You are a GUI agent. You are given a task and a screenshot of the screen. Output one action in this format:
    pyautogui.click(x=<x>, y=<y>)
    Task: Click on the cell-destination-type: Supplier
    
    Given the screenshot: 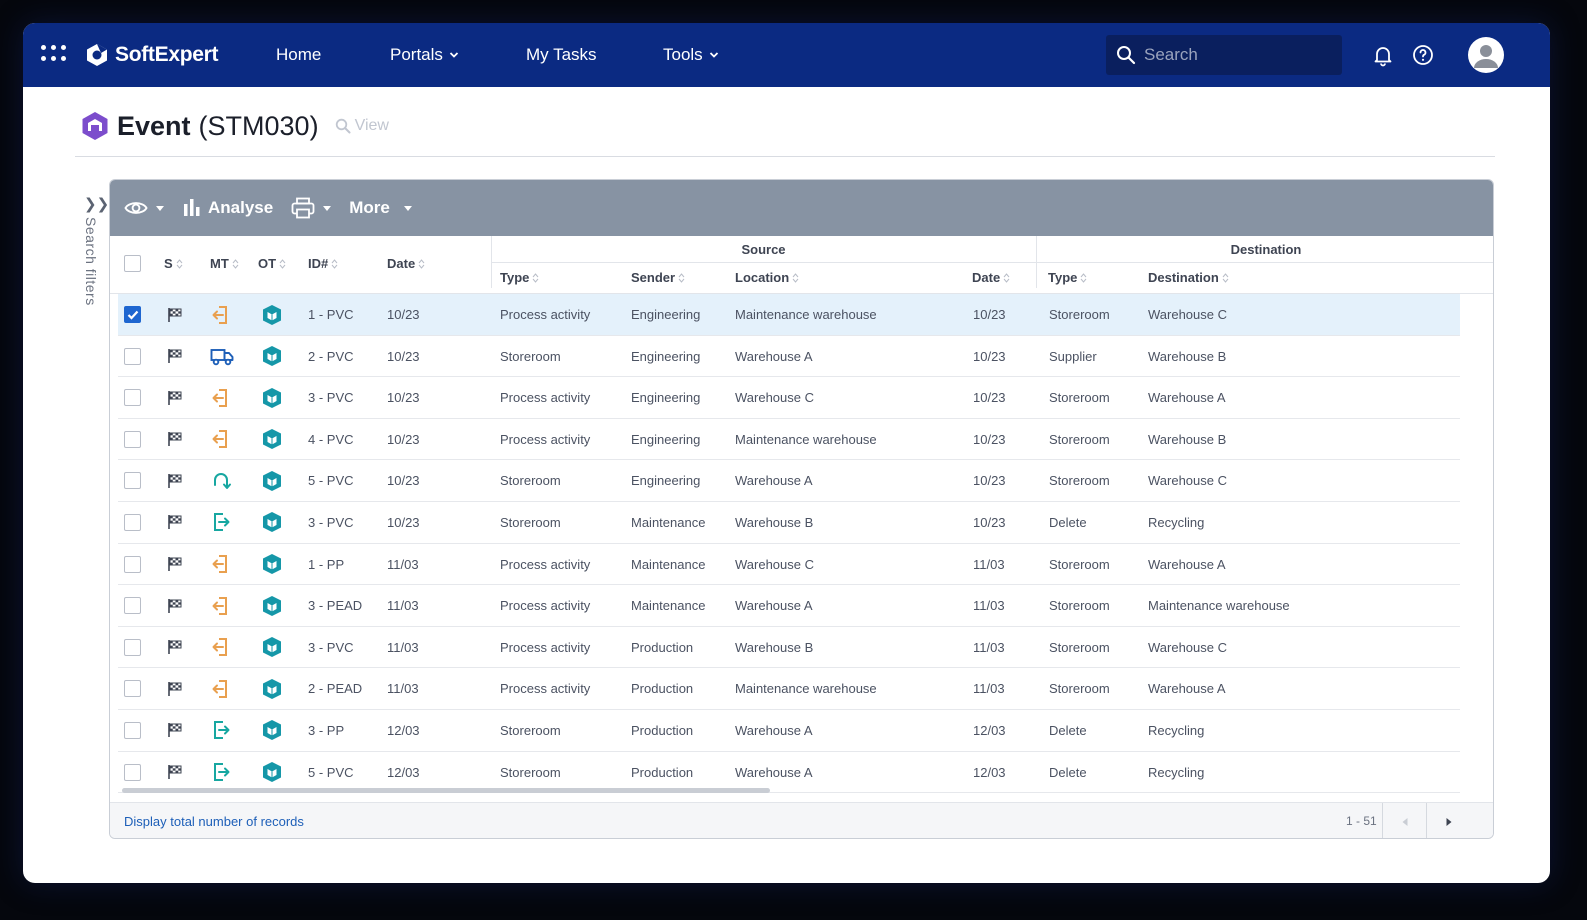 What is the action you would take?
    pyautogui.click(x=1073, y=356)
    